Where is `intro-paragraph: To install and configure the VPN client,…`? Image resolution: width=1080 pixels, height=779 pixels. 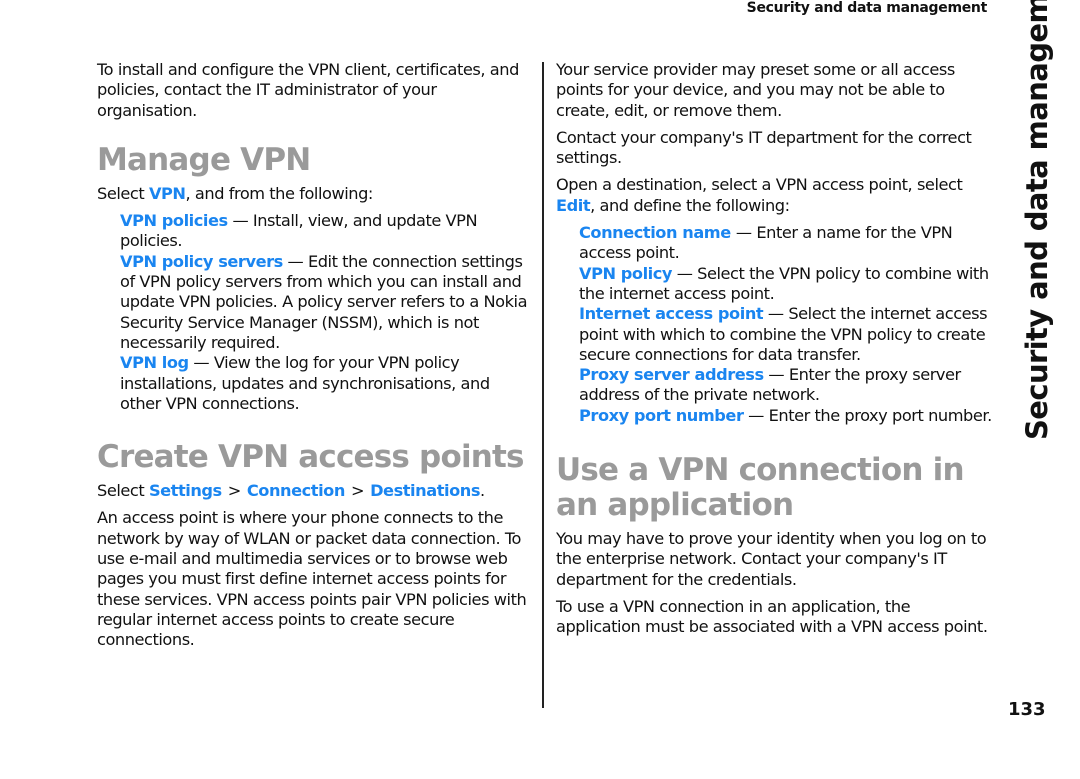
intro-paragraph: To install and configure the VPN client,… is located at coordinates (308, 90).